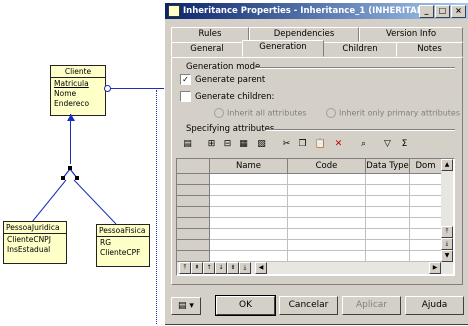 Image resolution: width=468 pixels, height=326 pixels. I want to click on grid-vertical-scrollbar: ▲ ⤒ ⤓ ▼, so click(447, 210).